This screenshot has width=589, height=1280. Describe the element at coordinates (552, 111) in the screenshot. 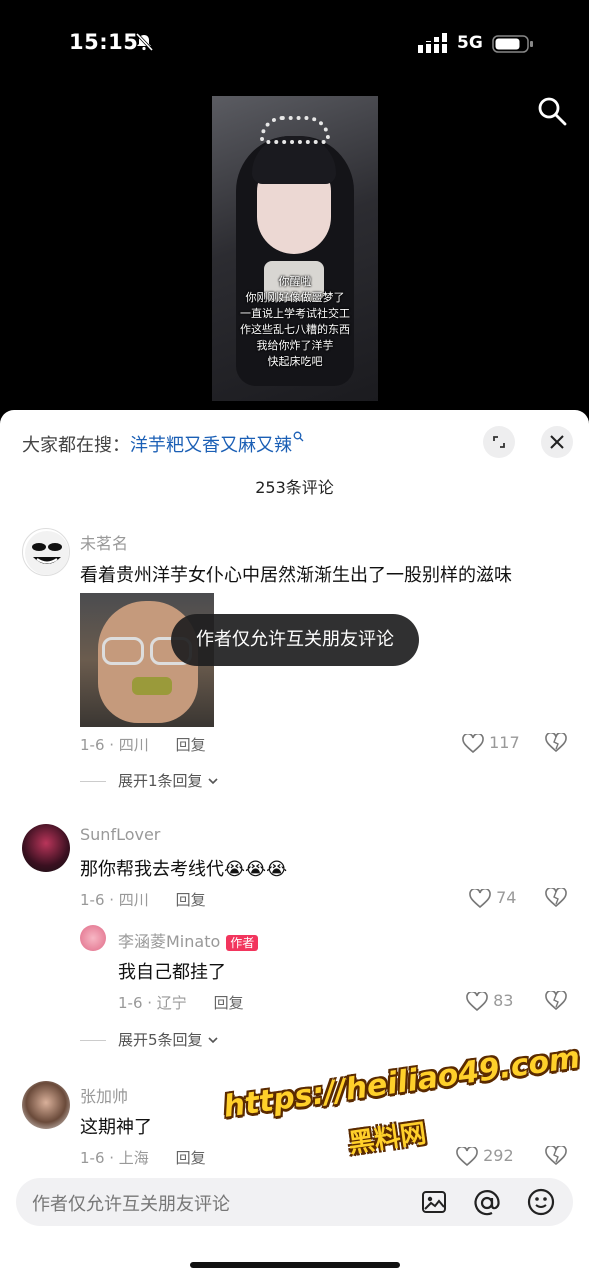

I see `search-icon` at that location.